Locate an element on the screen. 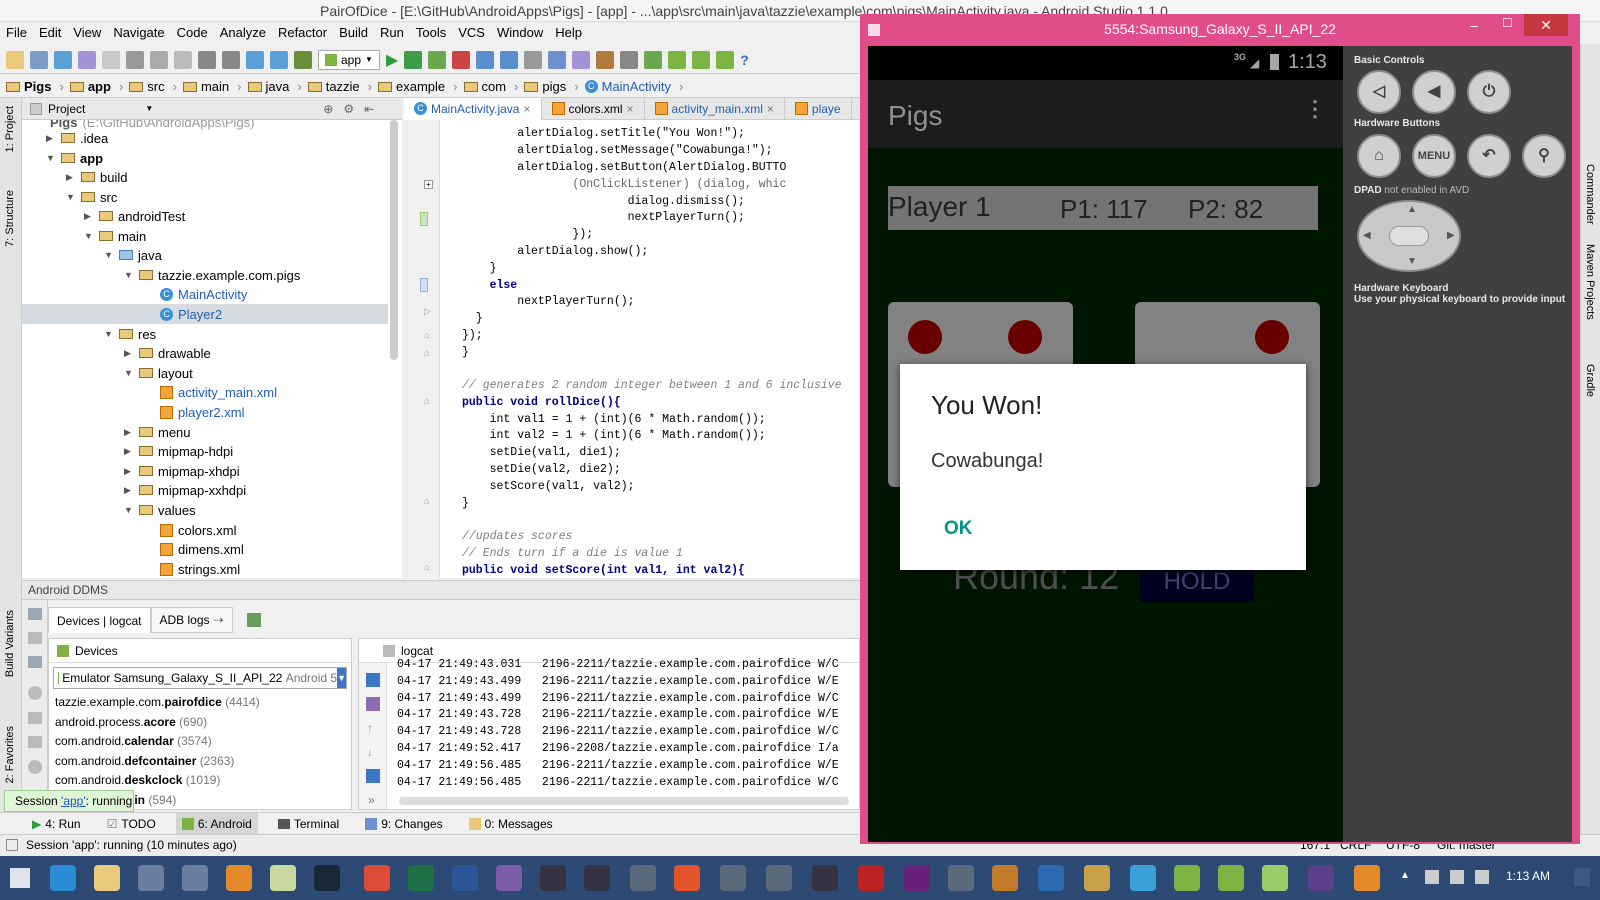  settings-app-icon is located at coordinates (239, 878).